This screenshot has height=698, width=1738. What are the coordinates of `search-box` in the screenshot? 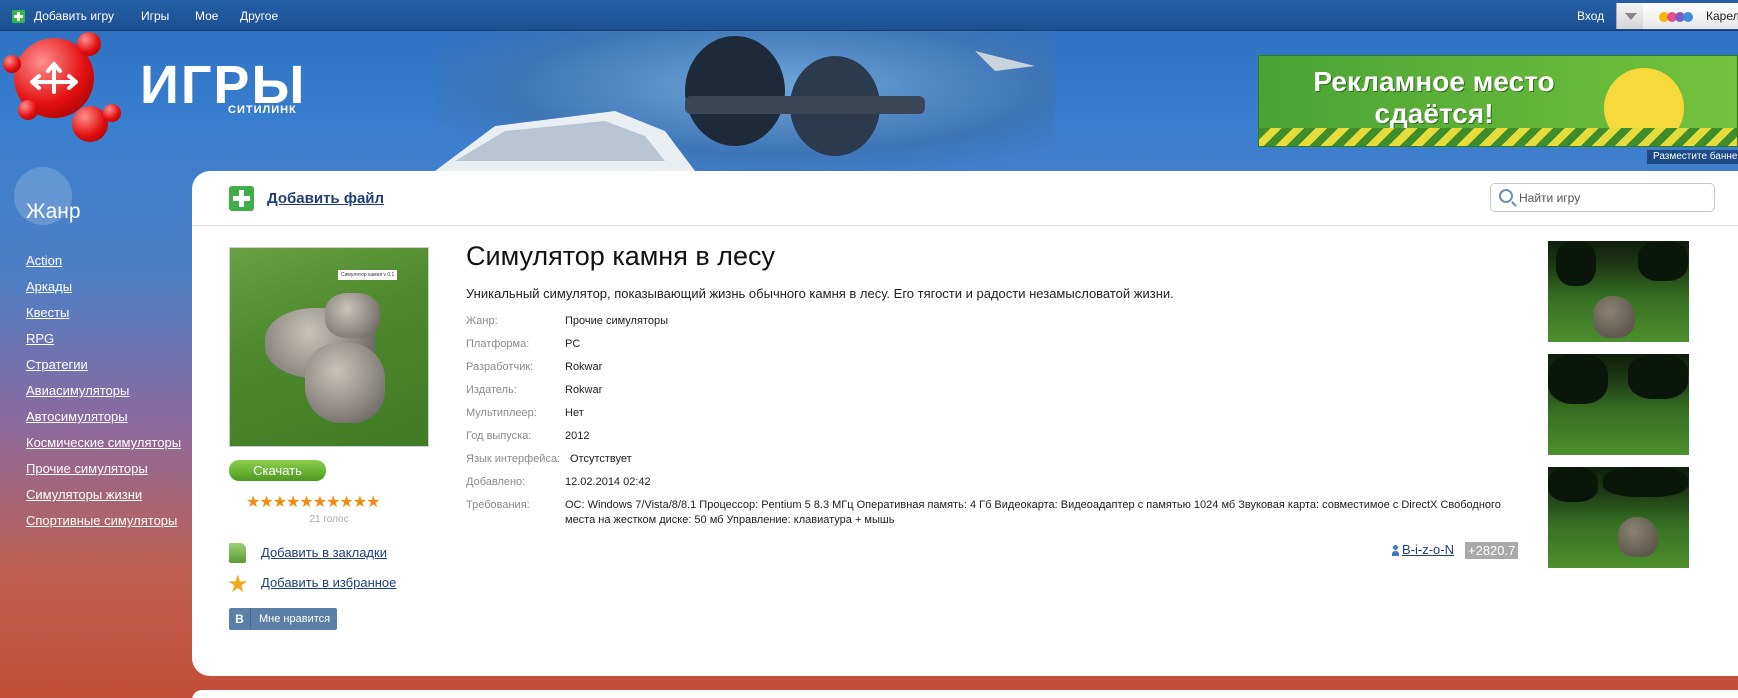 It's located at (1602, 197).